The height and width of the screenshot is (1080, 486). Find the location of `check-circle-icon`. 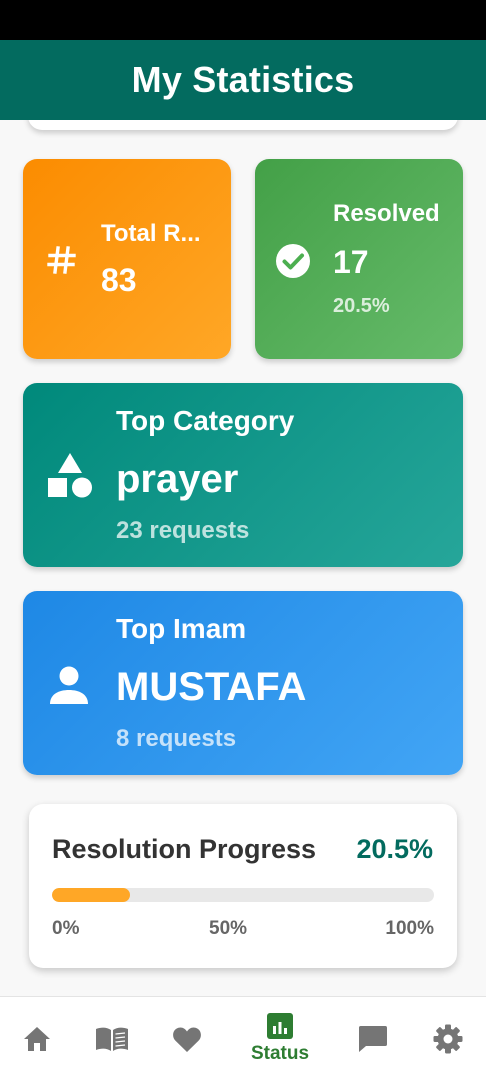

check-circle-icon is located at coordinates (293, 261).